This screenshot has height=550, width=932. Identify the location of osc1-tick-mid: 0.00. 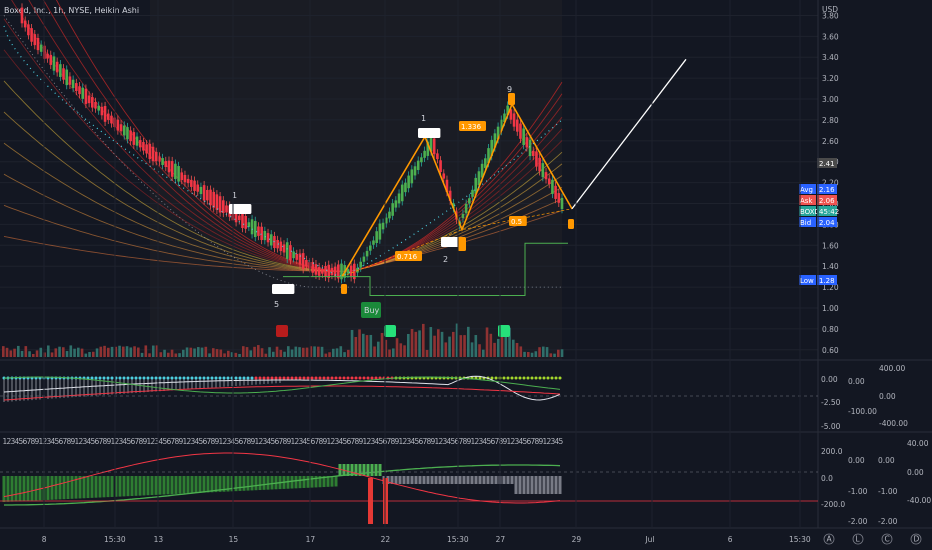
(856, 381).